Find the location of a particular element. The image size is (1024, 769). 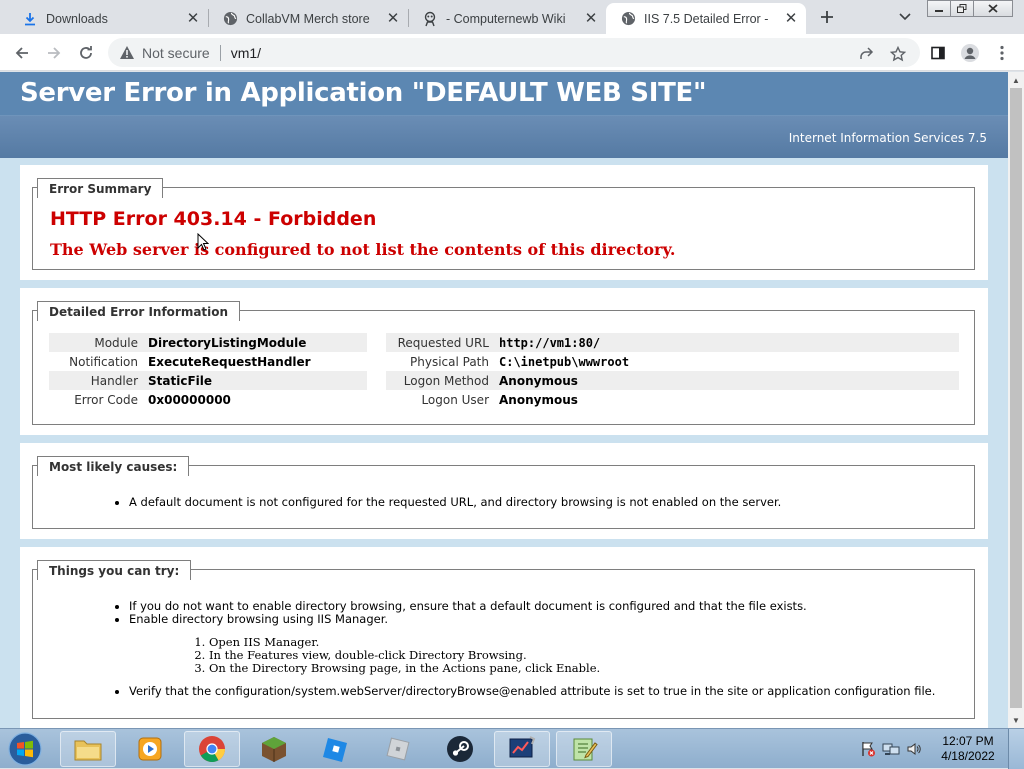

taskbar-minecraft is located at coordinates (274, 749).